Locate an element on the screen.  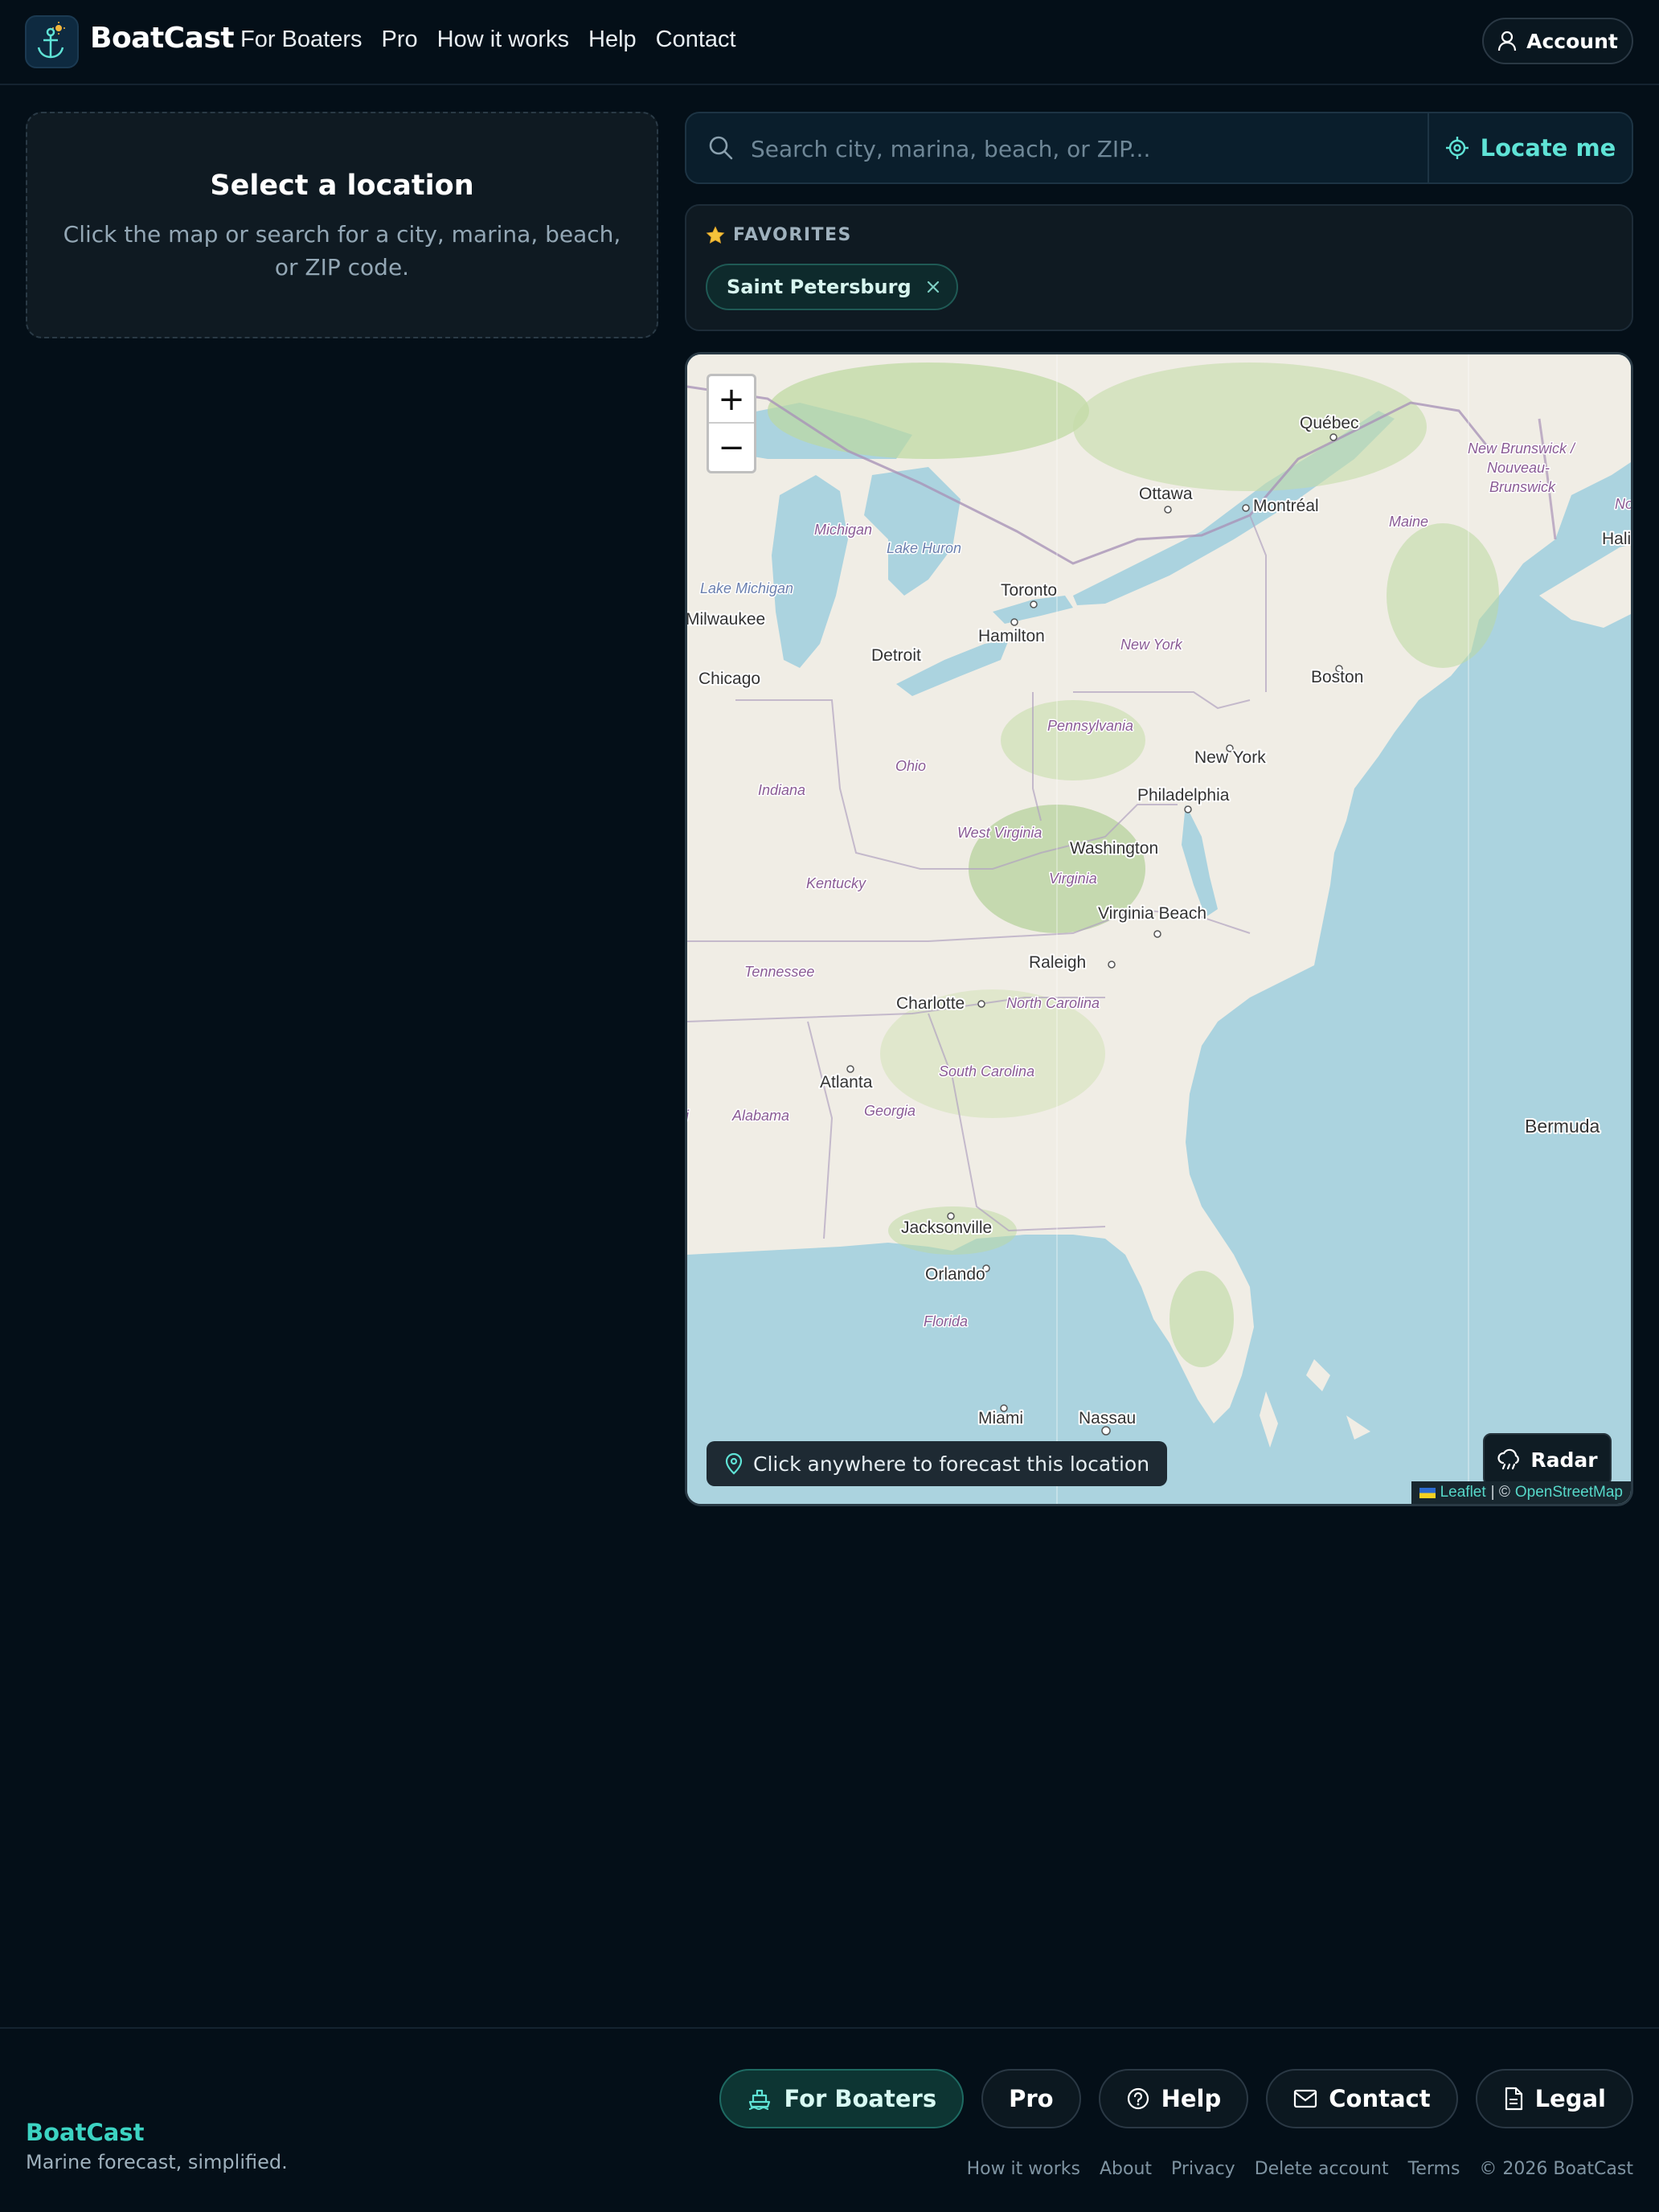
openstreetmap-link: OpenStreetMap is located at coordinates (1569, 1492).